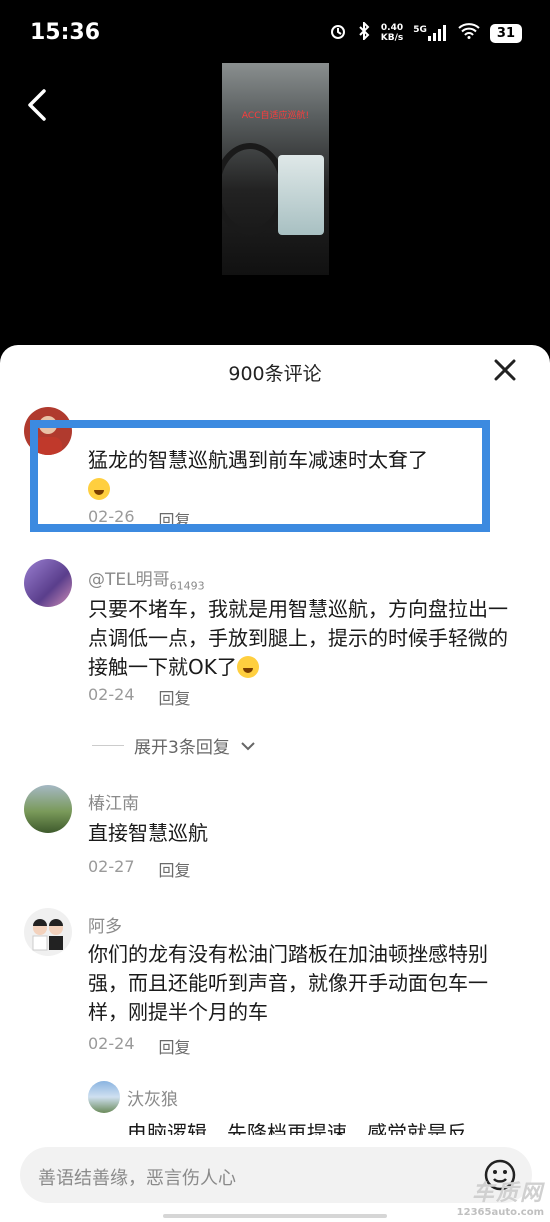 The width and height of the screenshot is (550, 1222). What do you see at coordinates (275, 35) in the screenshot?
I see `status-bar: 15:36 0.40 KB/s 5G 31` at bounding box center [275, 35].